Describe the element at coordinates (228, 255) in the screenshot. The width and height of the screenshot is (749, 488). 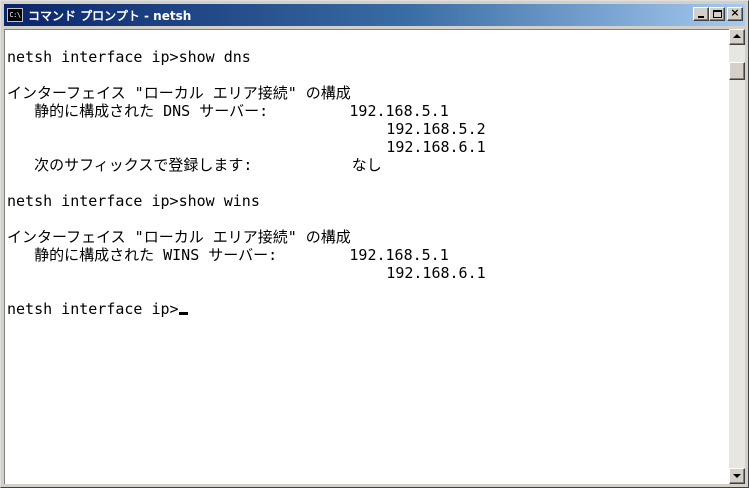
I see `console-line: 静的に構成された WINS サーバー: 192.168.5.1` at that location.